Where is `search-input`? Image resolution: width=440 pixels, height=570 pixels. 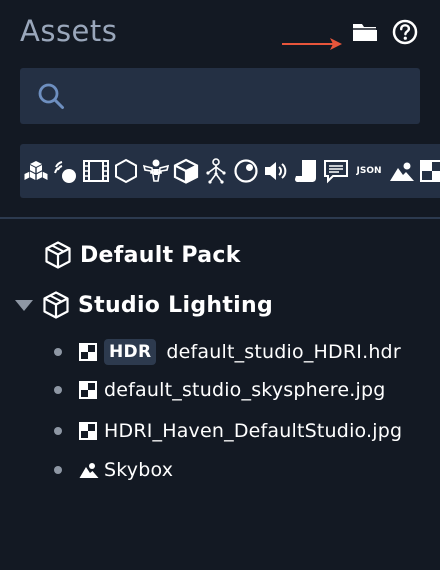
search-input is located at coordinates (243, 97).